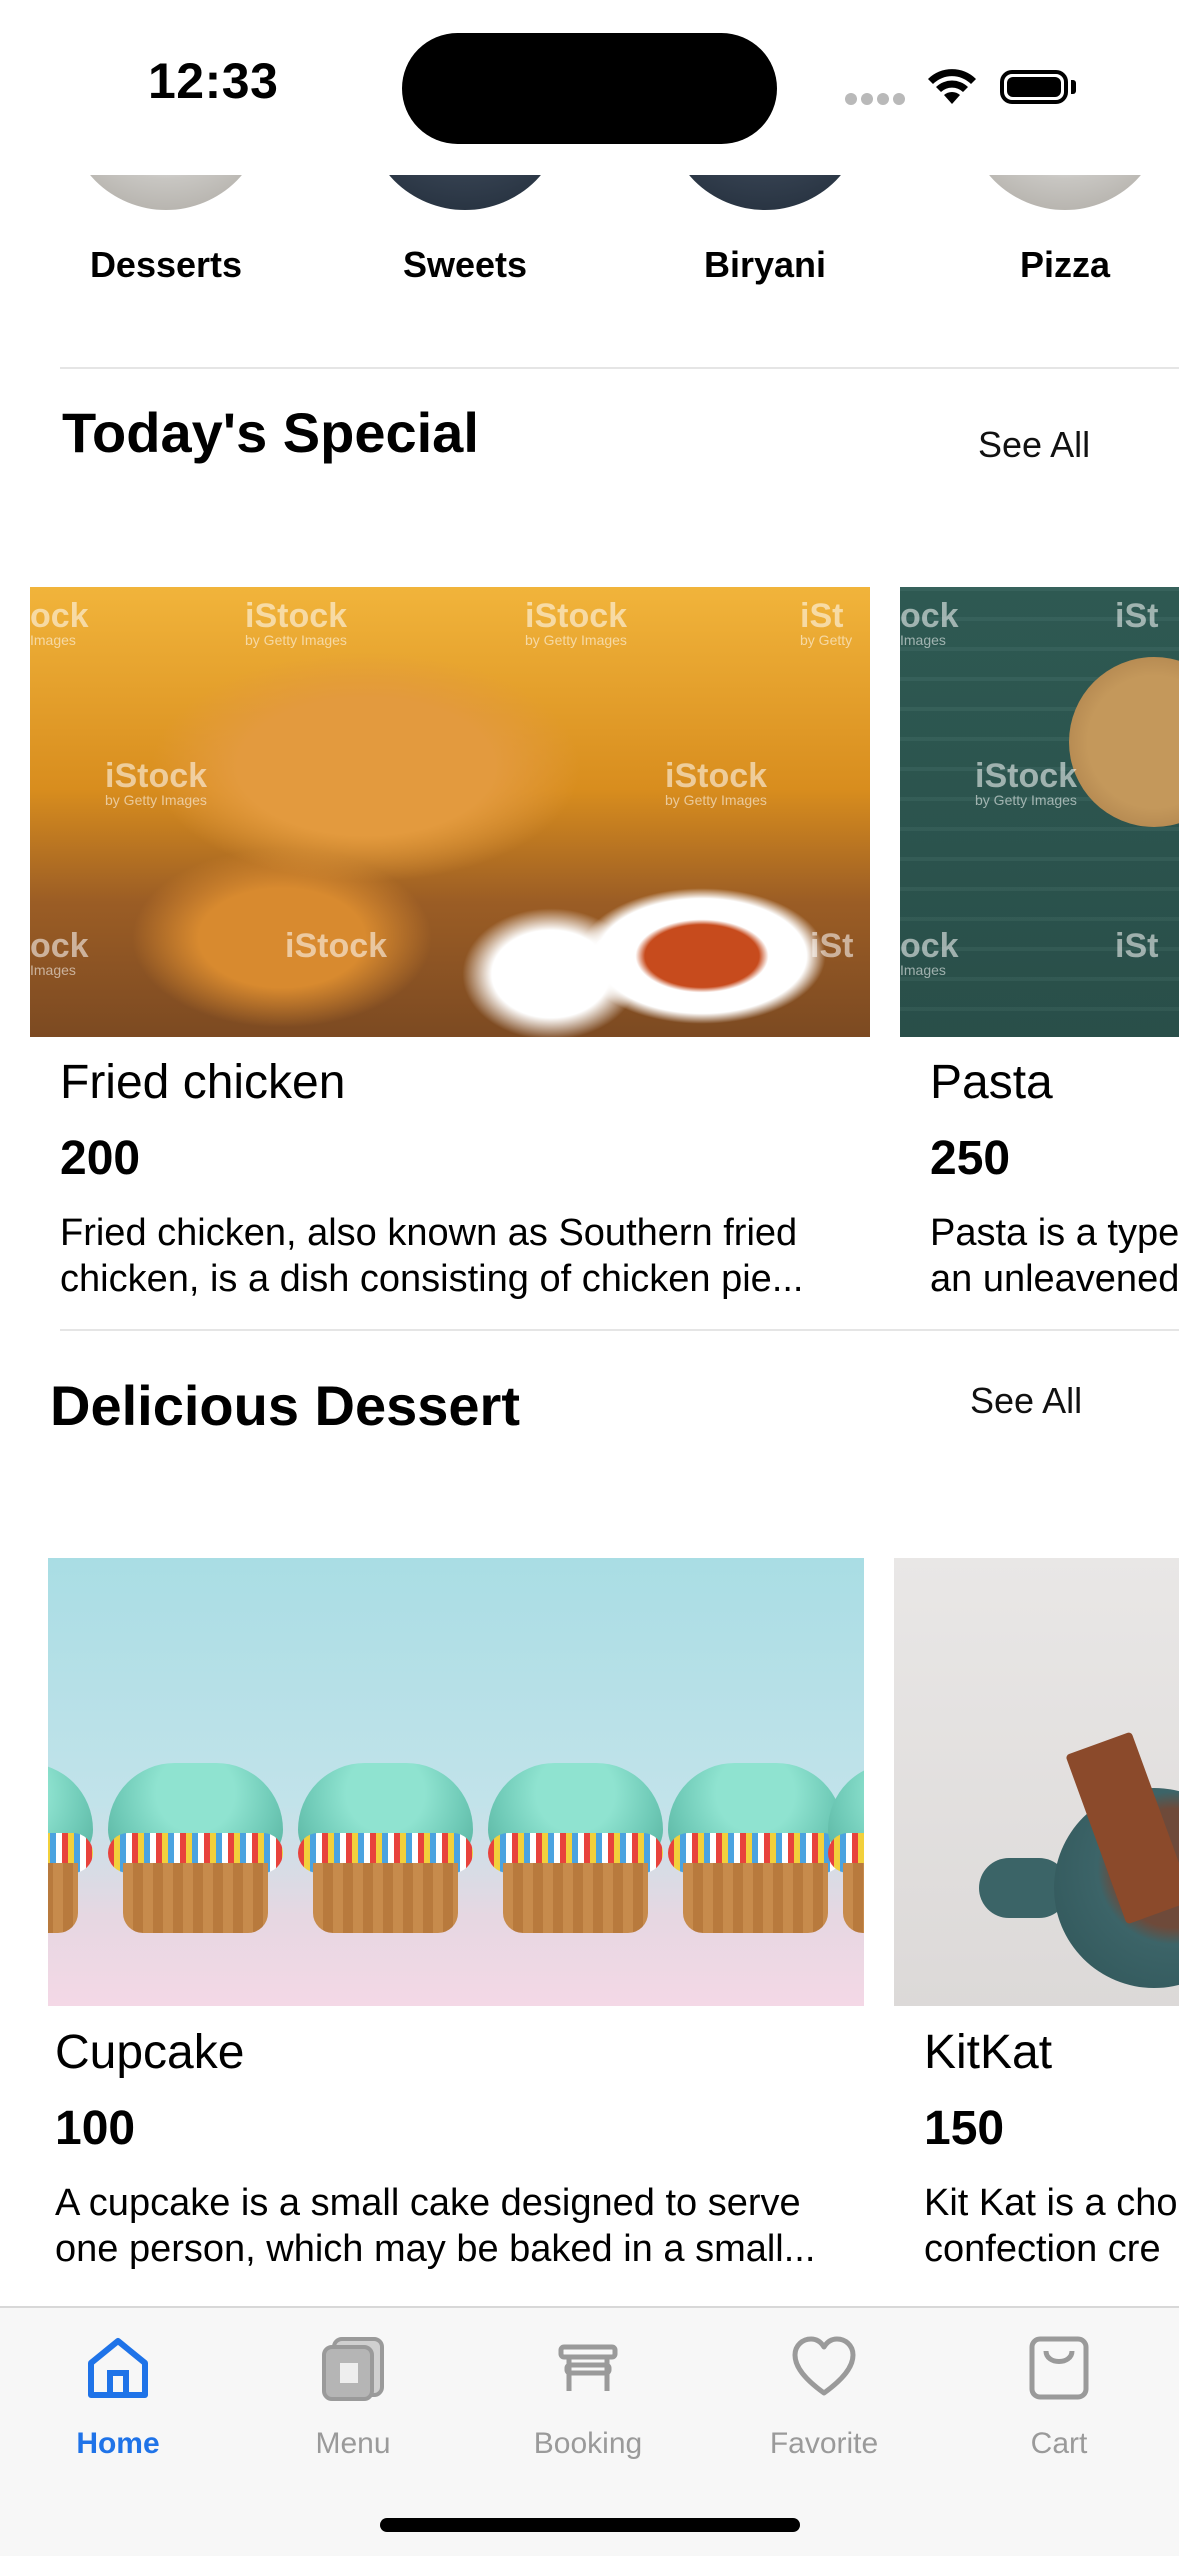 This screenshot has height=2556, width=1179. Describe the element at coordinates (353, 2369) in the screenshot. I see `menu-icon` at that location.